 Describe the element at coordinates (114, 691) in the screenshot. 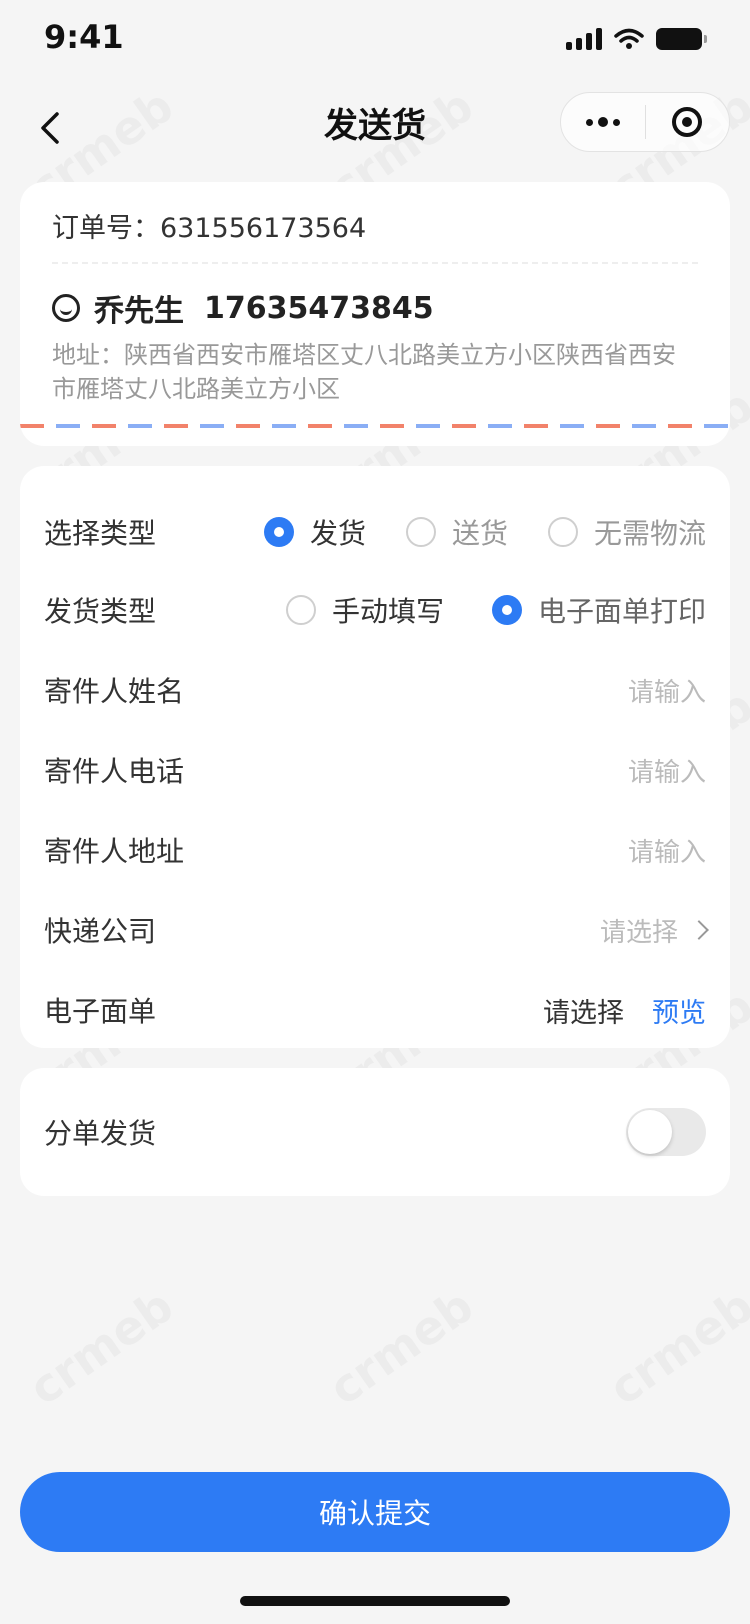

I see `sender-name-label: 寄件人姓名` at that location.